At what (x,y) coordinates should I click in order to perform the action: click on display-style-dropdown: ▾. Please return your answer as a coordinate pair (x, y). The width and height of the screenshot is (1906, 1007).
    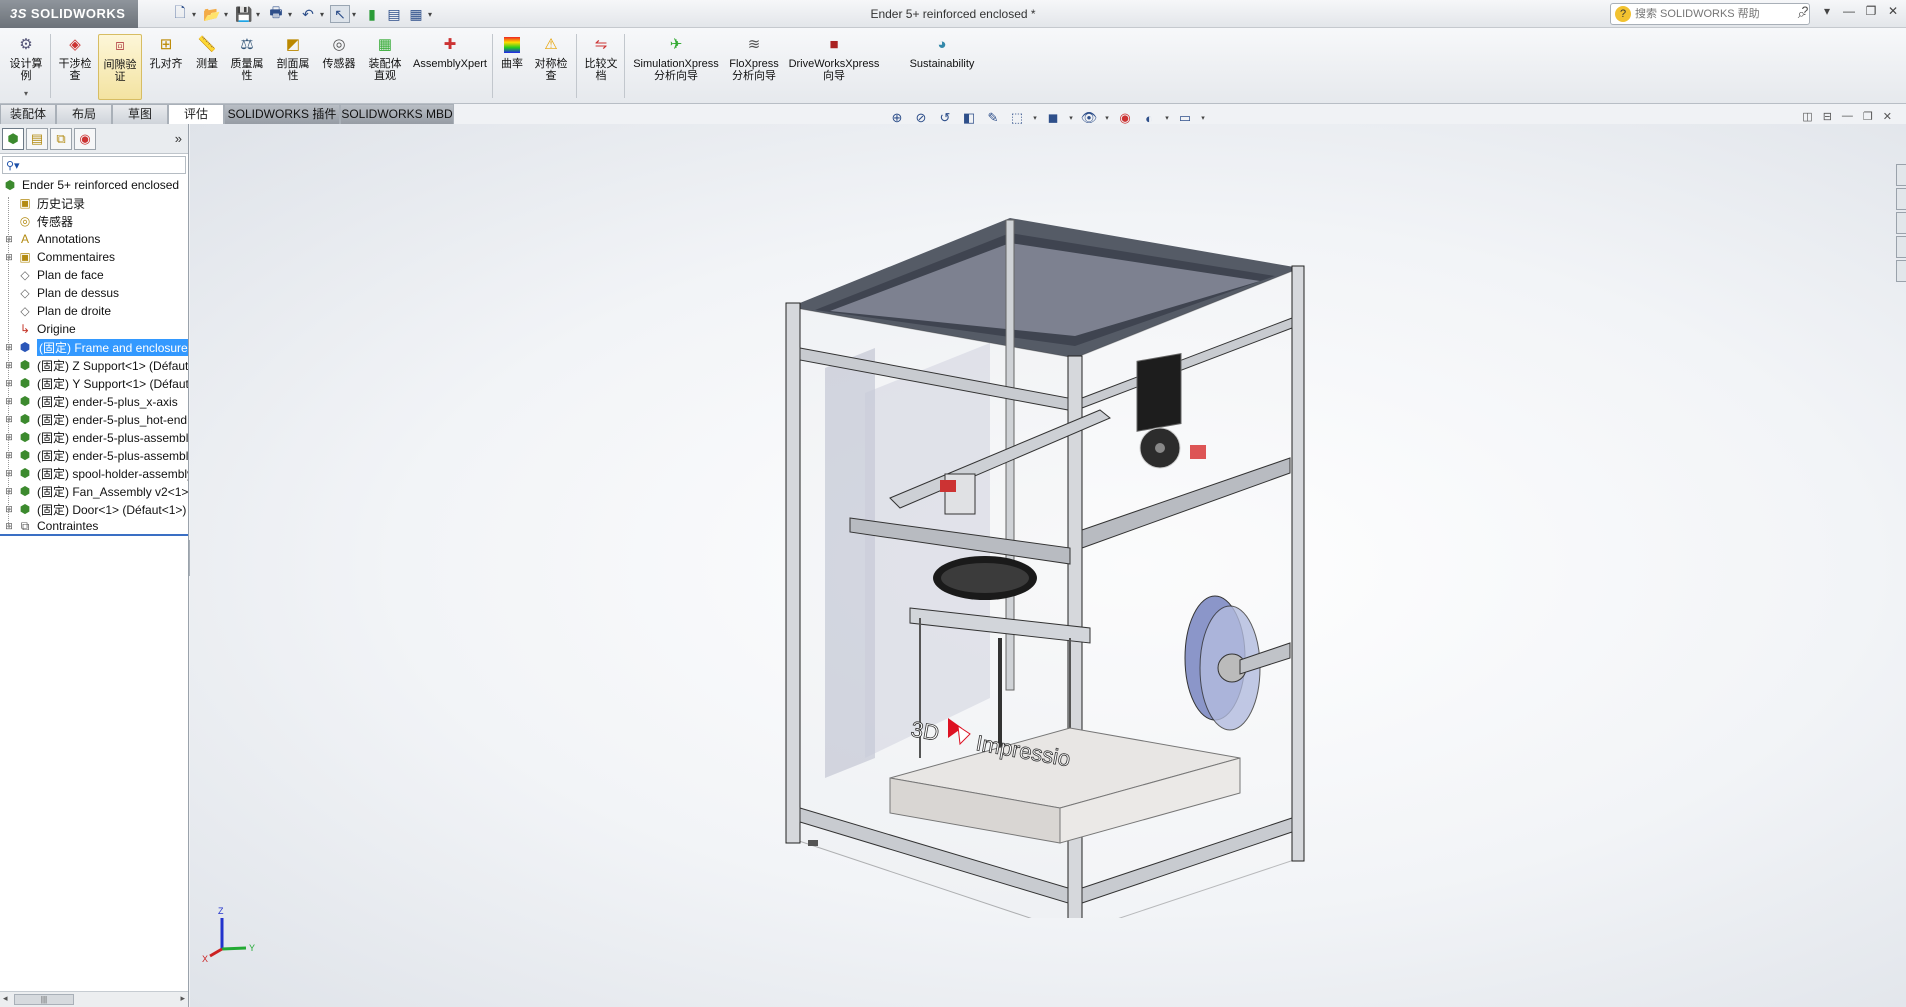
    Looking at the image, I should click on (1071, 118).